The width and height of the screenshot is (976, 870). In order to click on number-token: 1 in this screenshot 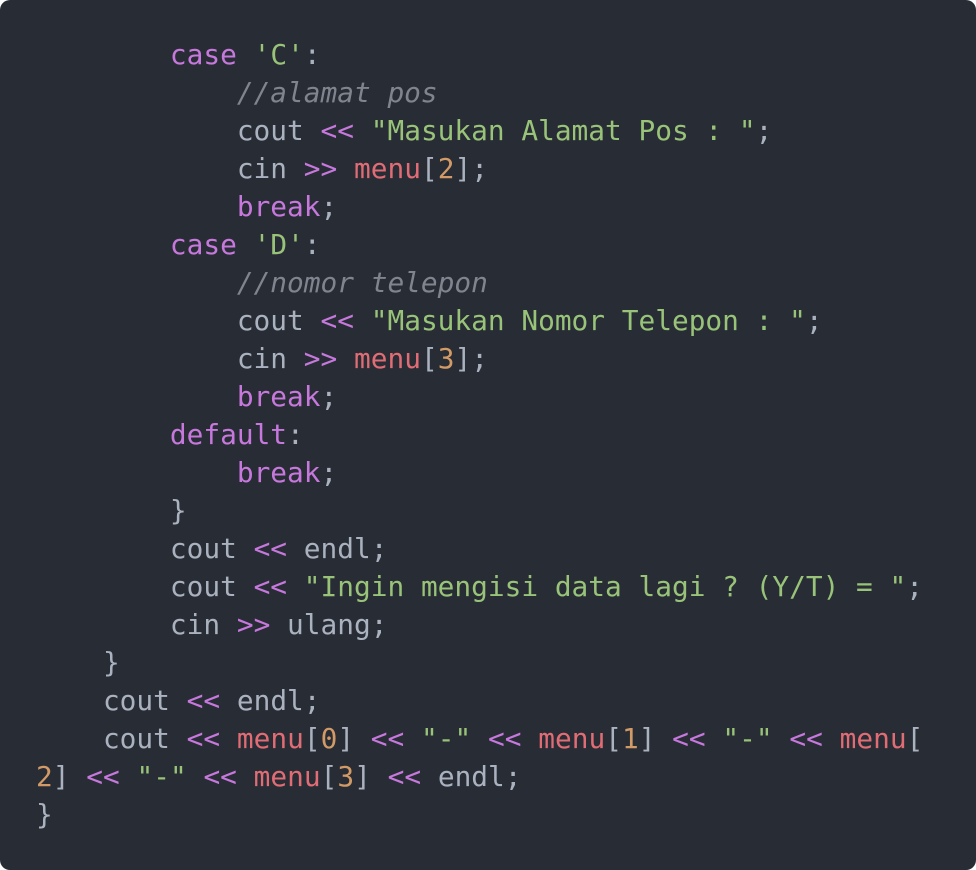, I will do `click(630, 738)`.